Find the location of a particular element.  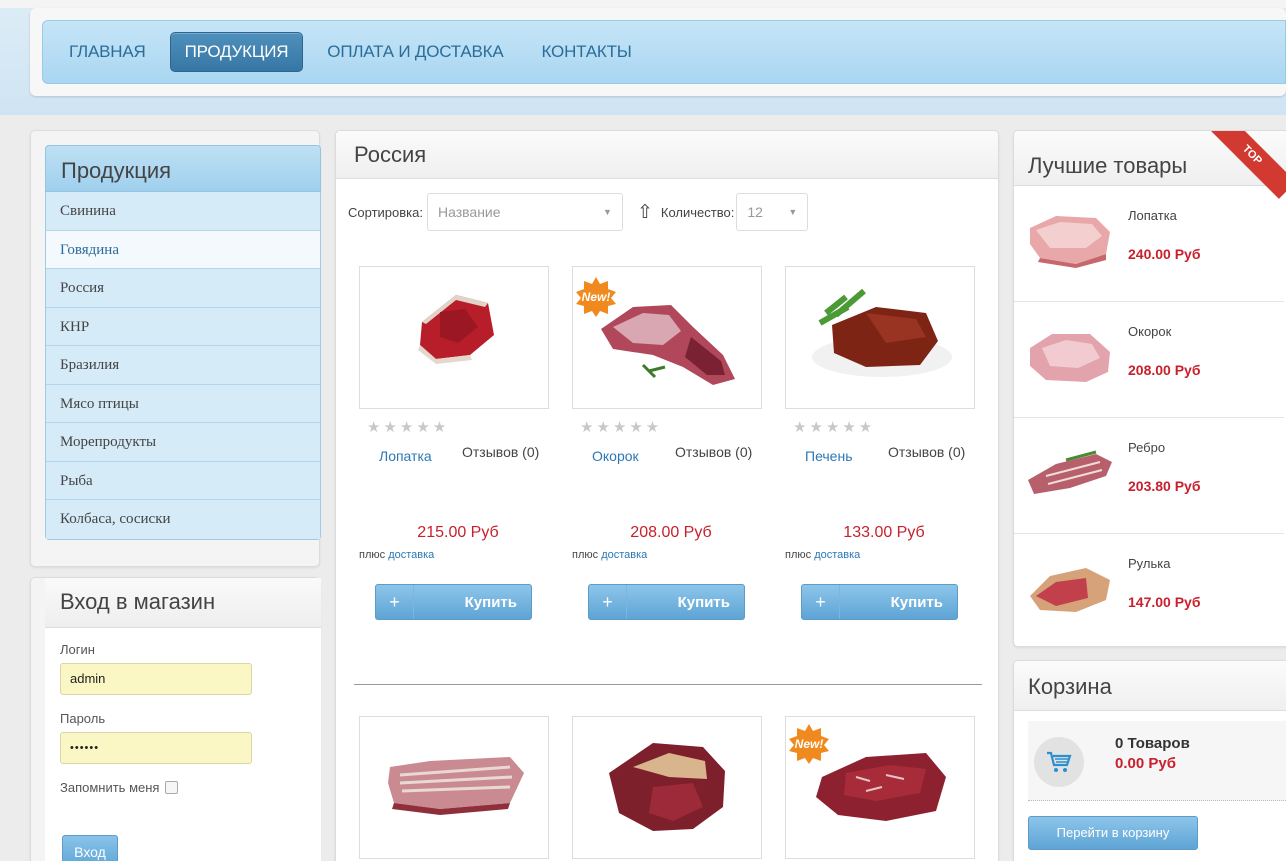

new-badge: New! is located at coordinates (809, 744).